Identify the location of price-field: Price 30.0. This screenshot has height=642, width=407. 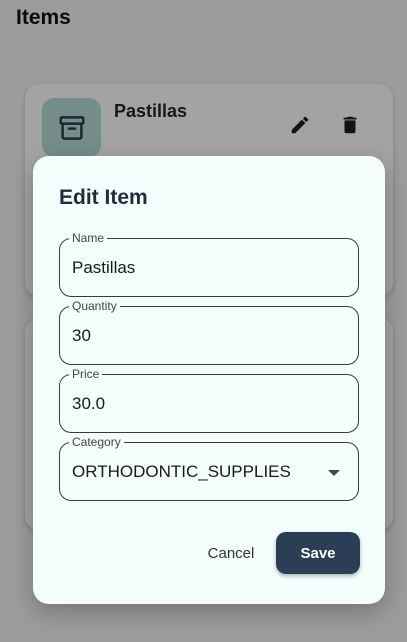
(209, 400).